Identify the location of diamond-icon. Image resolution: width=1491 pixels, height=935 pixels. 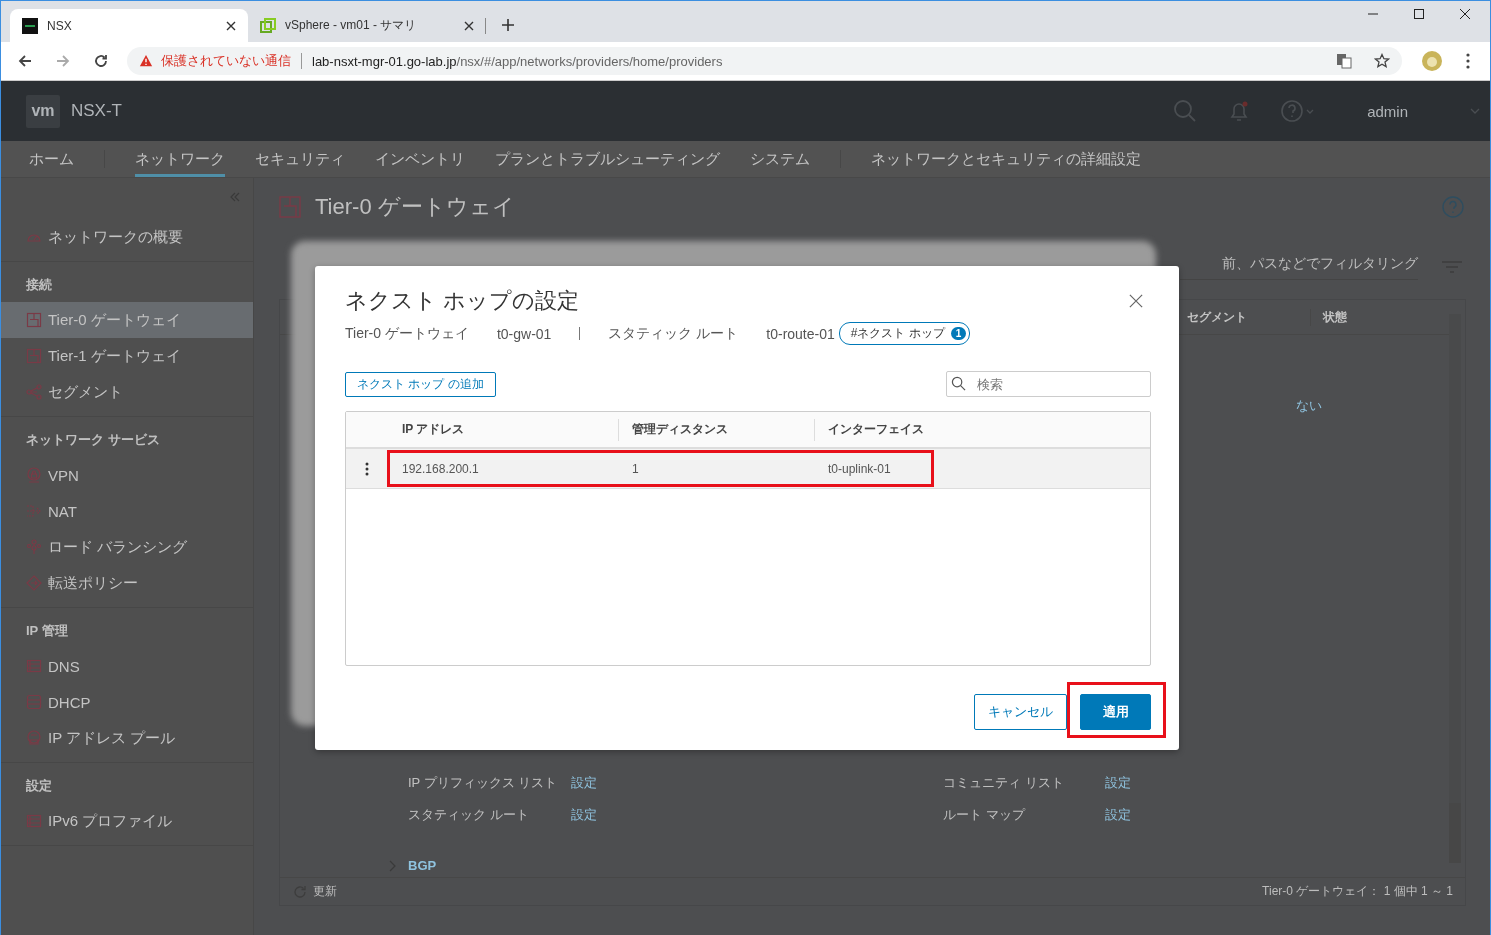
(34, 583).